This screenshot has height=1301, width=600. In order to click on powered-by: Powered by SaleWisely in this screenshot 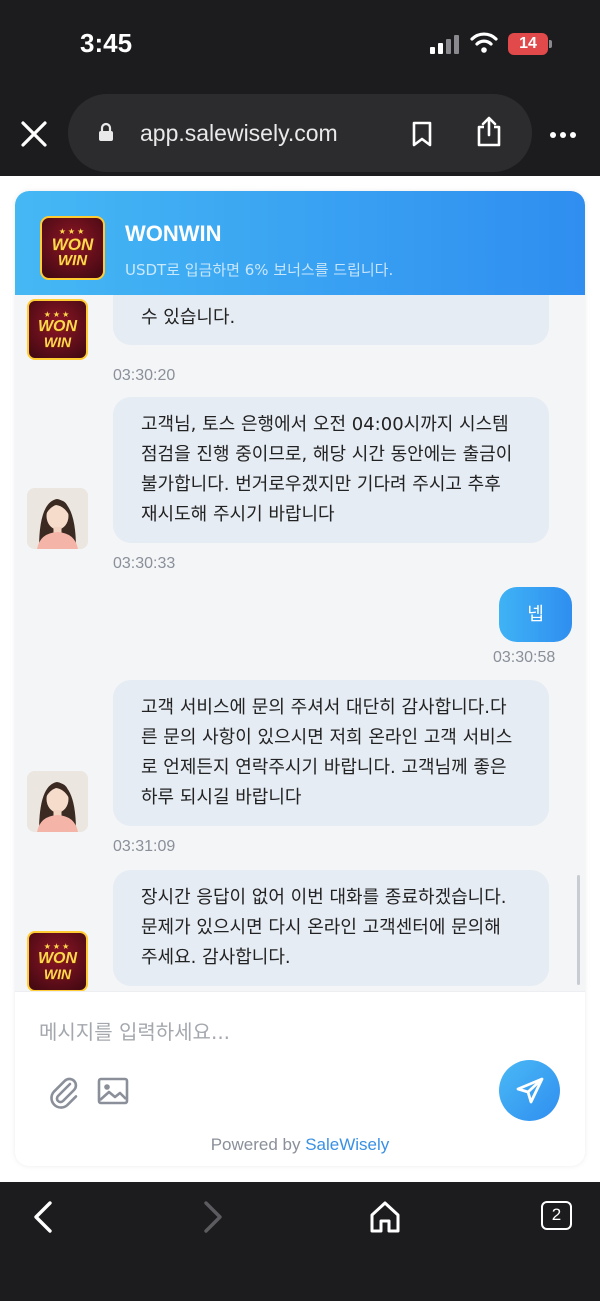, I will do `click(300, 1144)`.